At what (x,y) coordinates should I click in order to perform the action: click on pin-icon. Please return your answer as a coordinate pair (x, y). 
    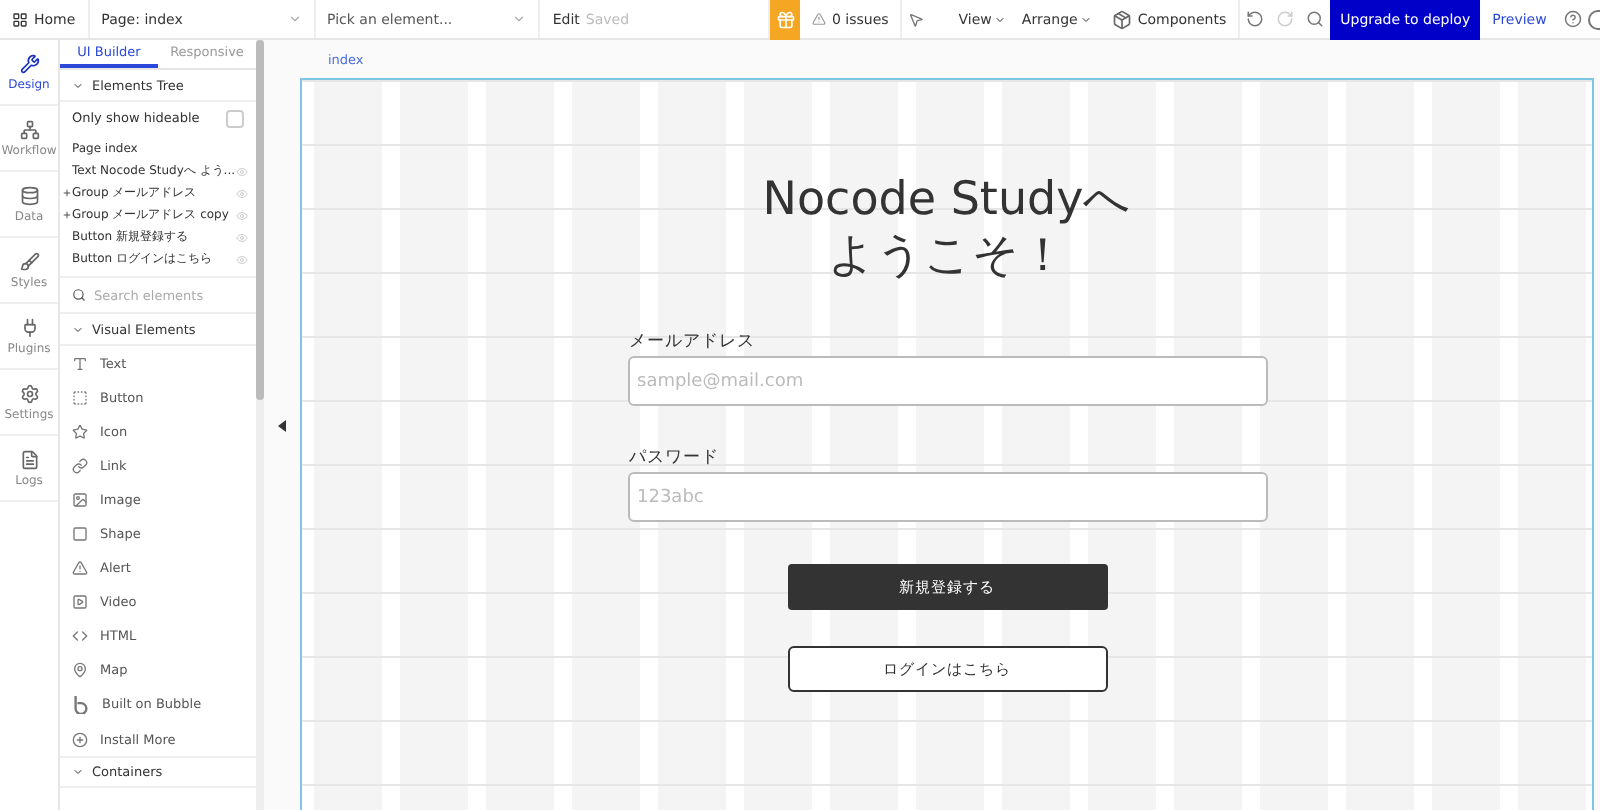
    Looking at the image, I should click on (80, 670).